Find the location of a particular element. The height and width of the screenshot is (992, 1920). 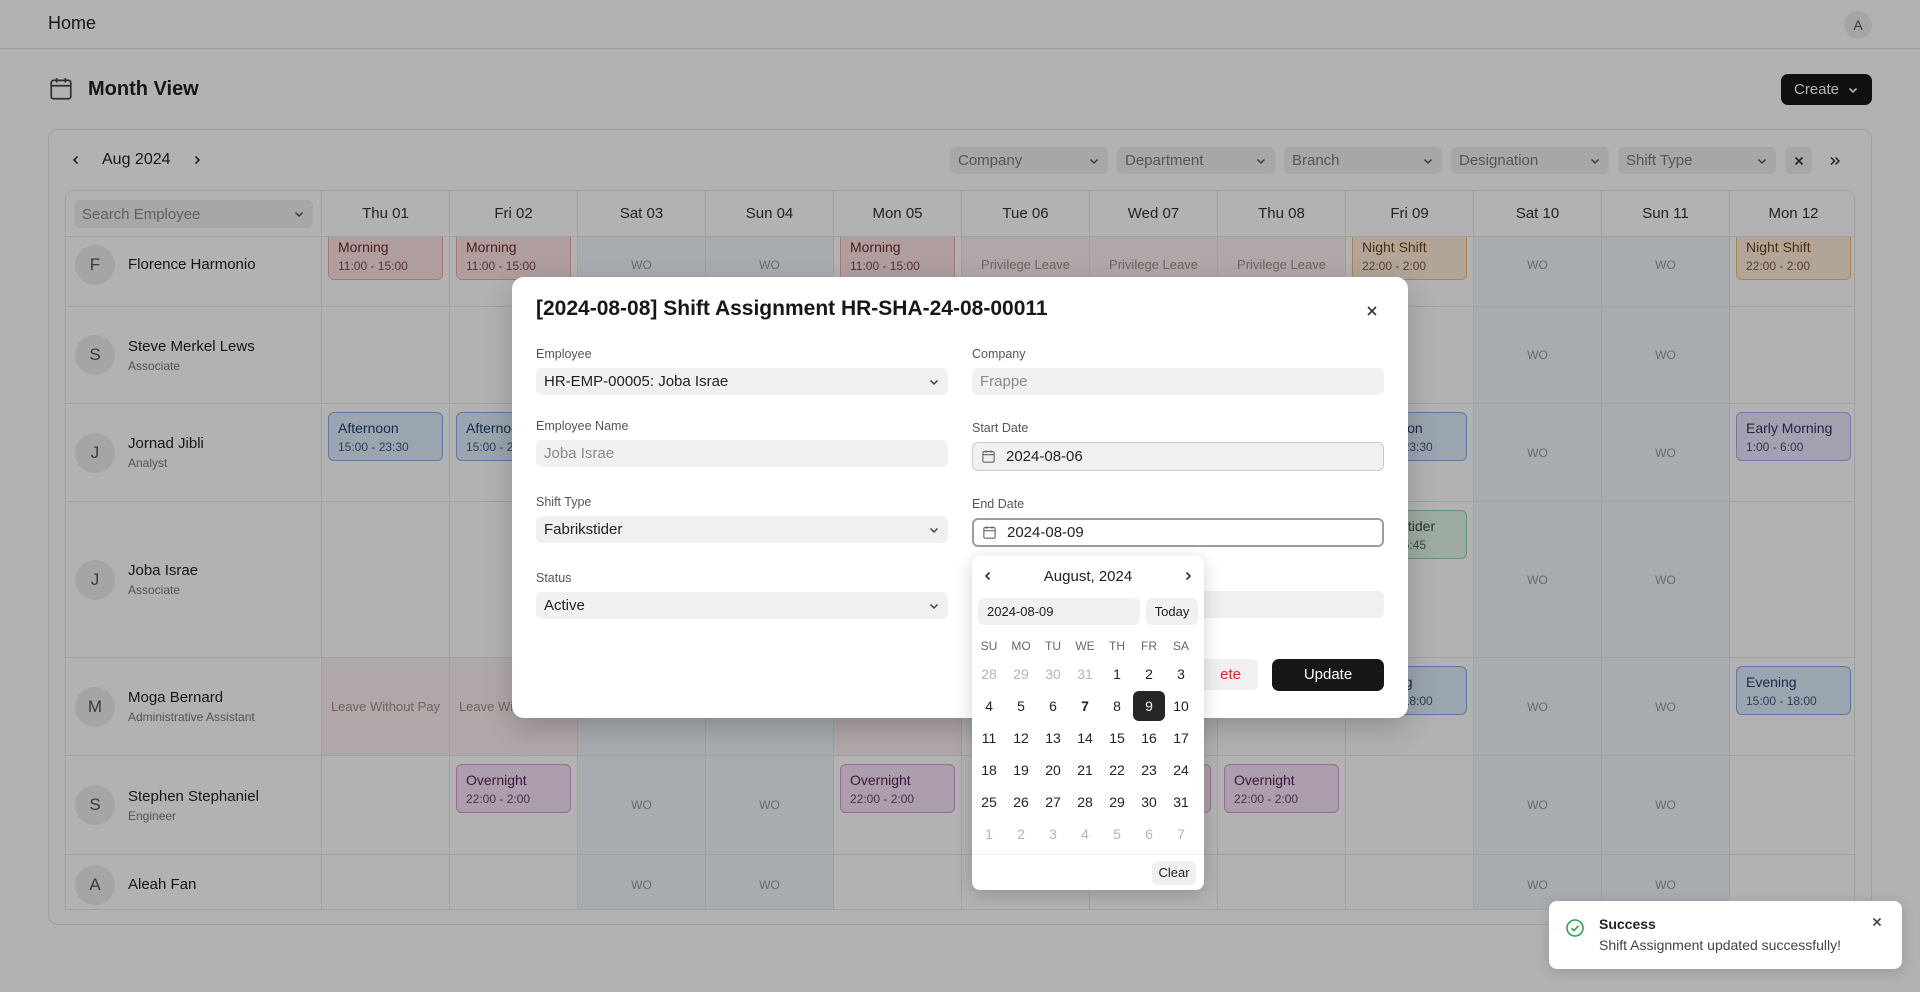

start-date-field: Start Date 2024-08-06 is located at coordinates (1178, 446).